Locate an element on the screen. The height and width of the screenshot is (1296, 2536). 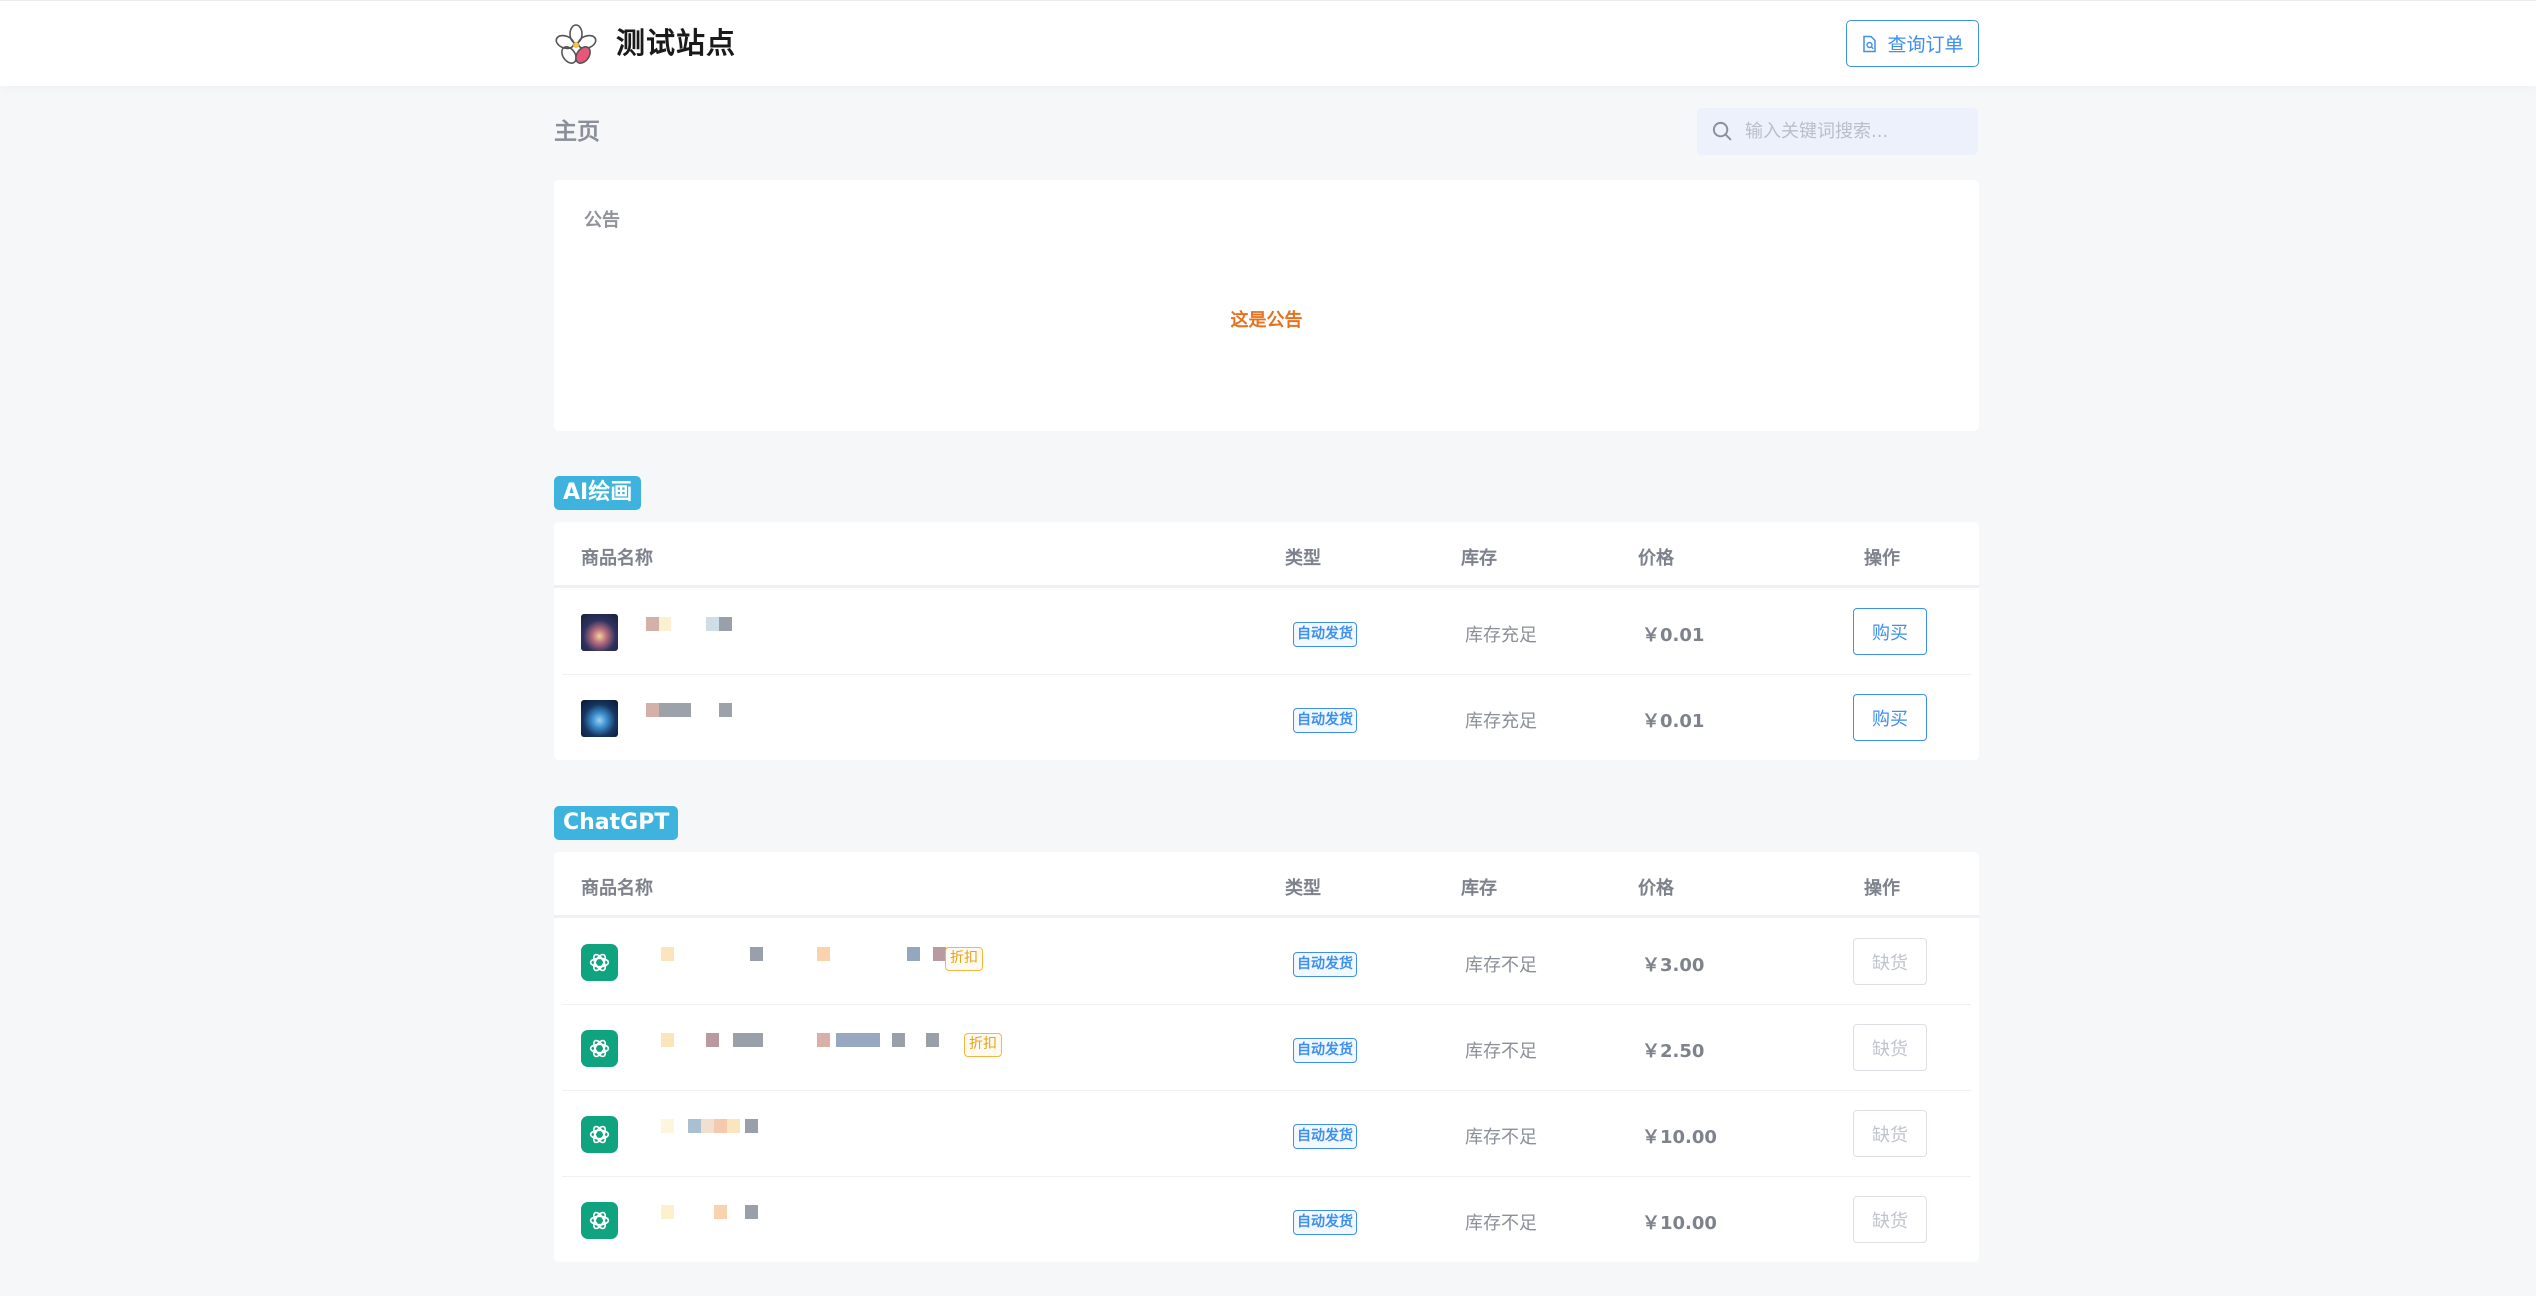
section-tag-chatgpt: ChatGPT is located at coordinates (616, 823).